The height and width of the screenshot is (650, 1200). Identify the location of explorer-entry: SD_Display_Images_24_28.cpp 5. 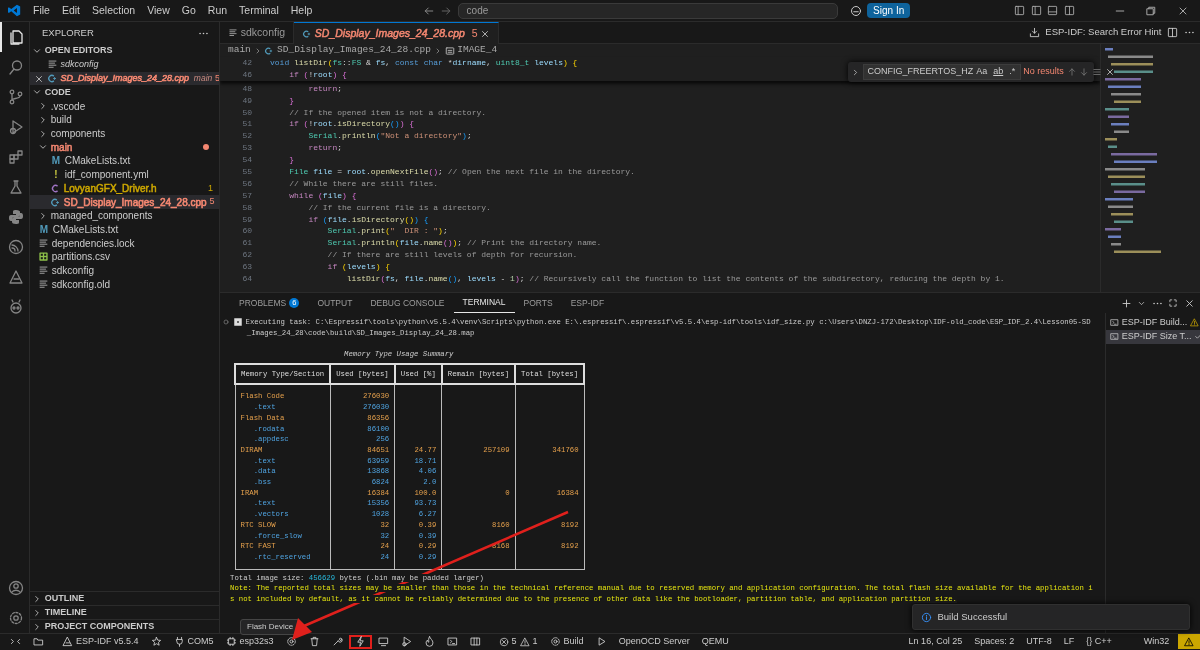
(124, 202).